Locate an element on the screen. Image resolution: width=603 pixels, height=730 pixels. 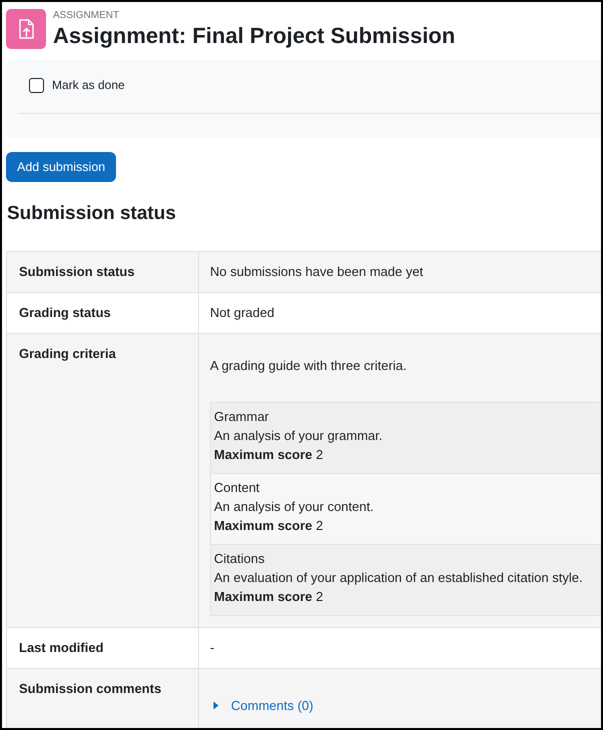
table-header-cell: Last modified is located at coordinates (103, 648).